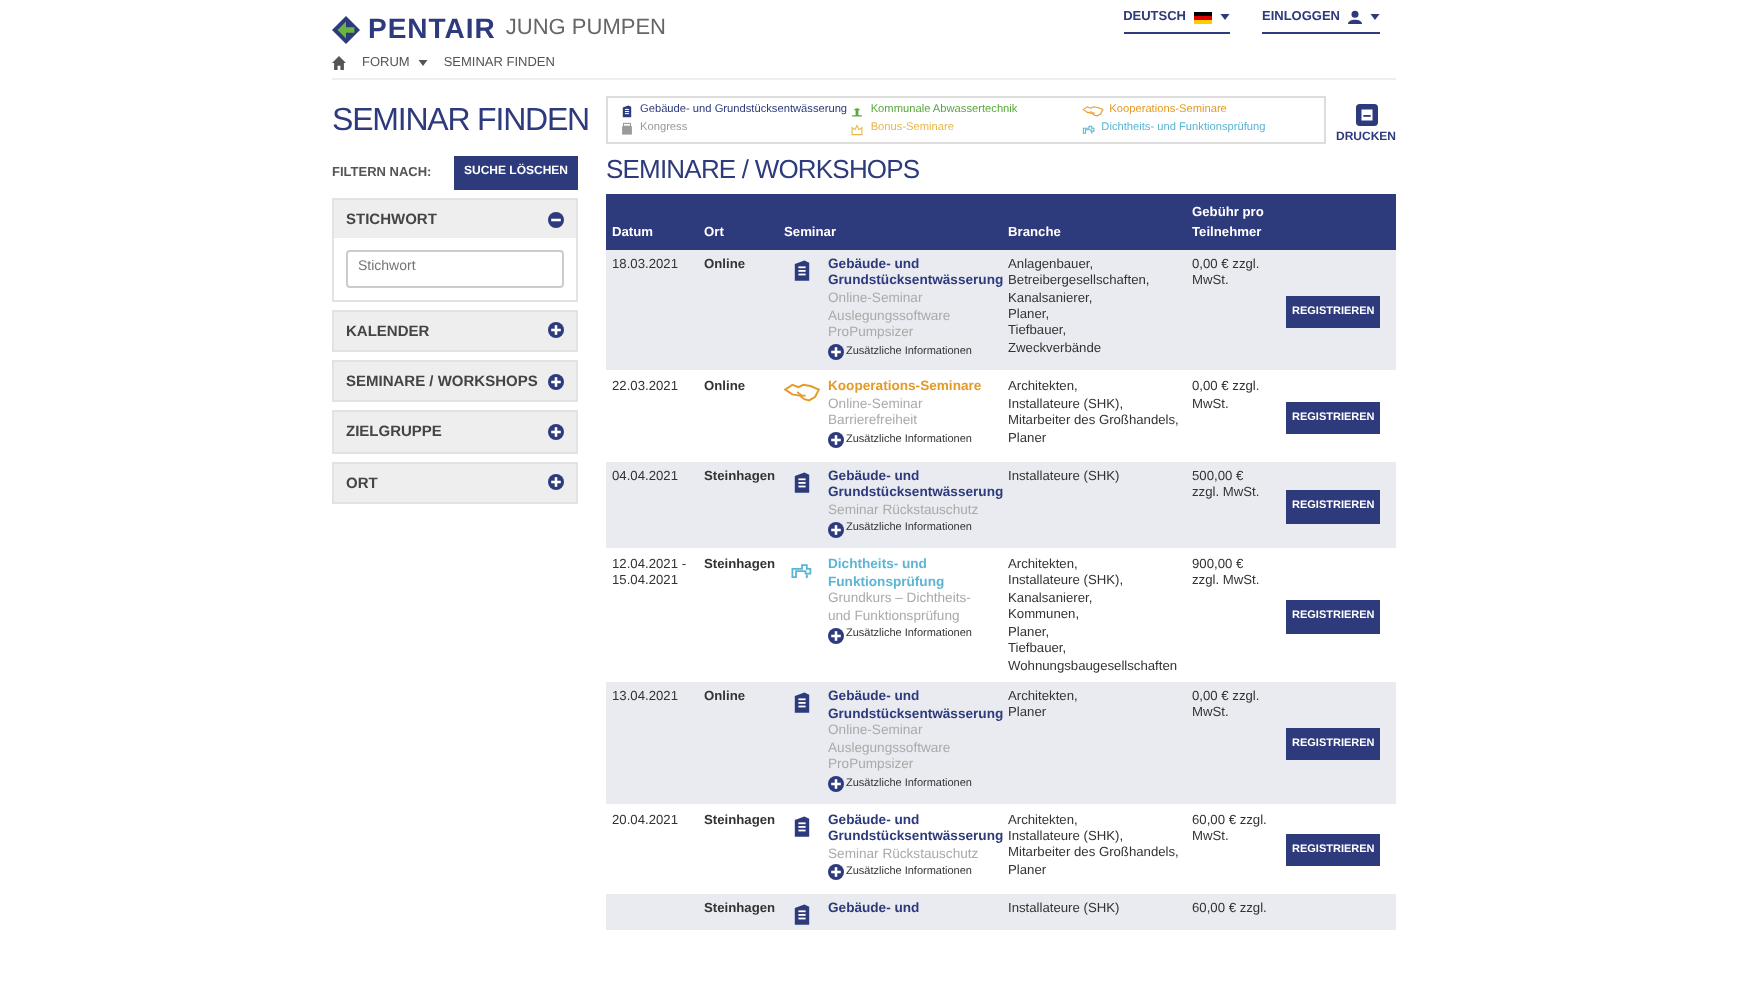  What do you see at coordinates (627, 129) in the screenshot?
I see `box-icon` at bounding box center [627, 129].